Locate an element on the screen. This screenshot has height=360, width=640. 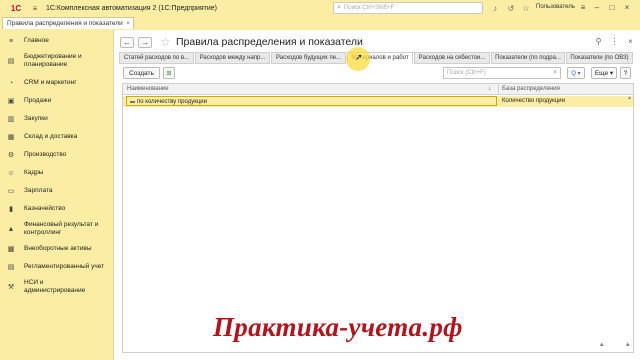
purchases-icon: ▥ is located at coordinates (11, 119).